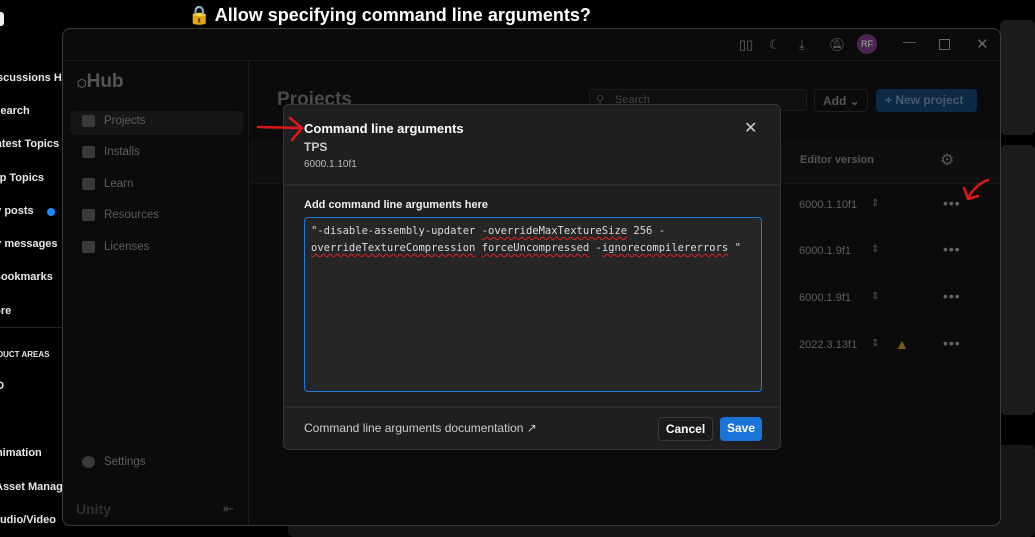  I want to click on forum-nav-more: More, so click(5, 311).